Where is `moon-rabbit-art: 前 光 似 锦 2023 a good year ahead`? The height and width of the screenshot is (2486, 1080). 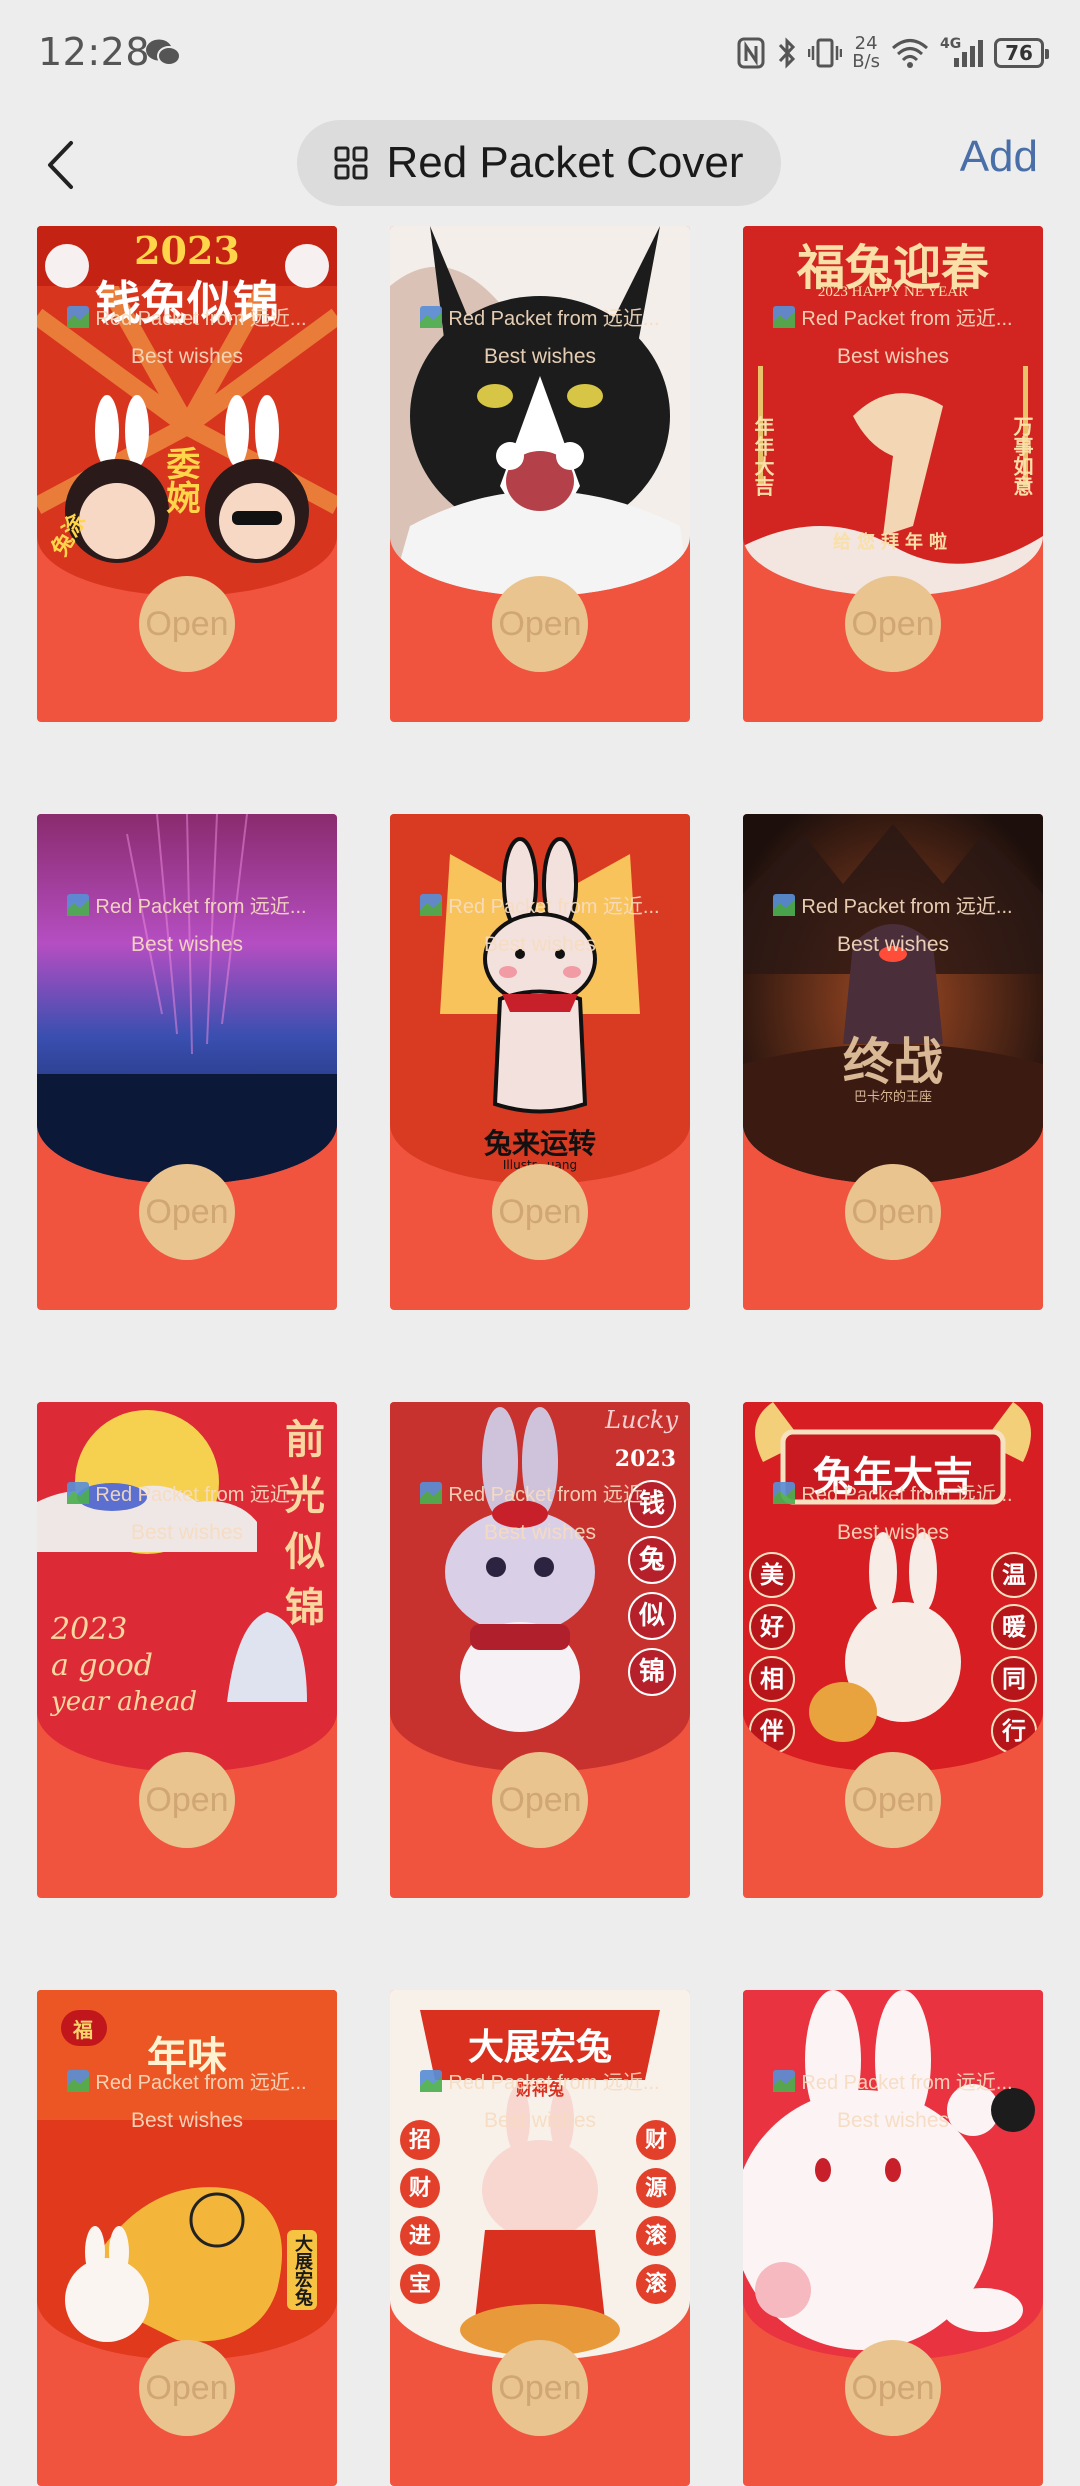 moon-rabbit-art: 前 光 似 锦 2023 a good year ahead is located at coordinates (187, 1587).